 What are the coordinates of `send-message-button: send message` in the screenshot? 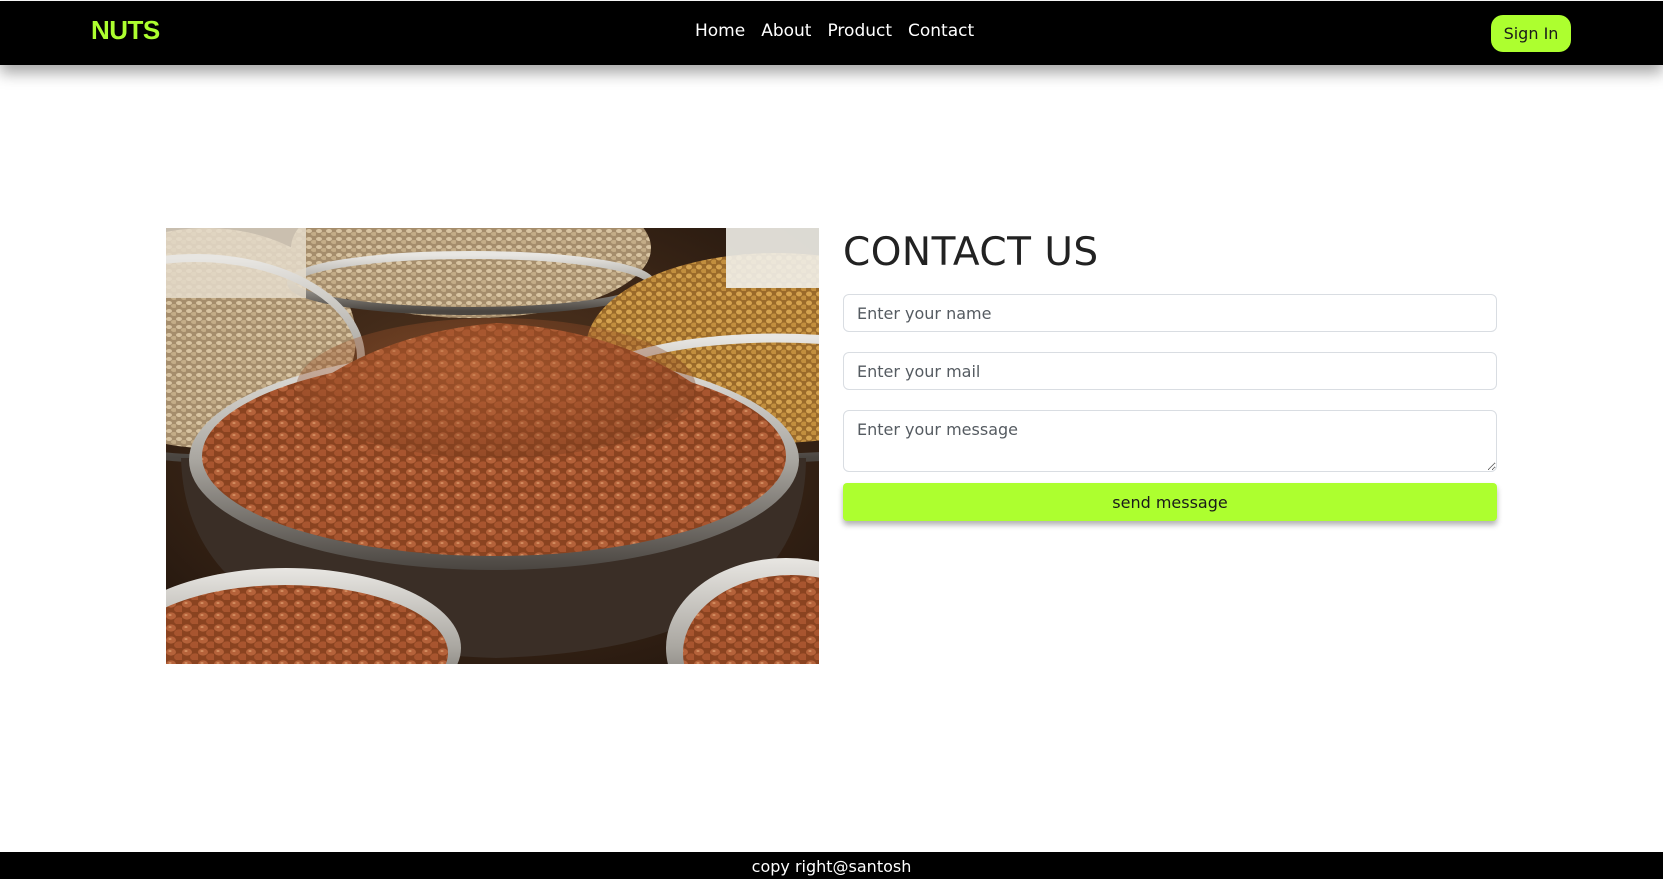 It's located at (1170, 502).